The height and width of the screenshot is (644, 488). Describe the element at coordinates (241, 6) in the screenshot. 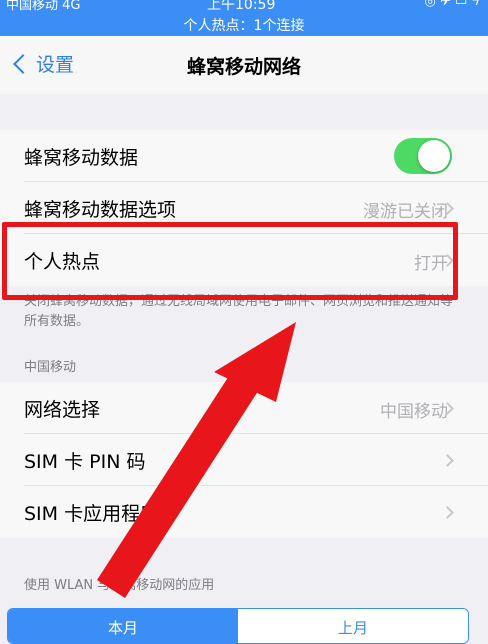

I see `clock: 上午10:59` at that location.